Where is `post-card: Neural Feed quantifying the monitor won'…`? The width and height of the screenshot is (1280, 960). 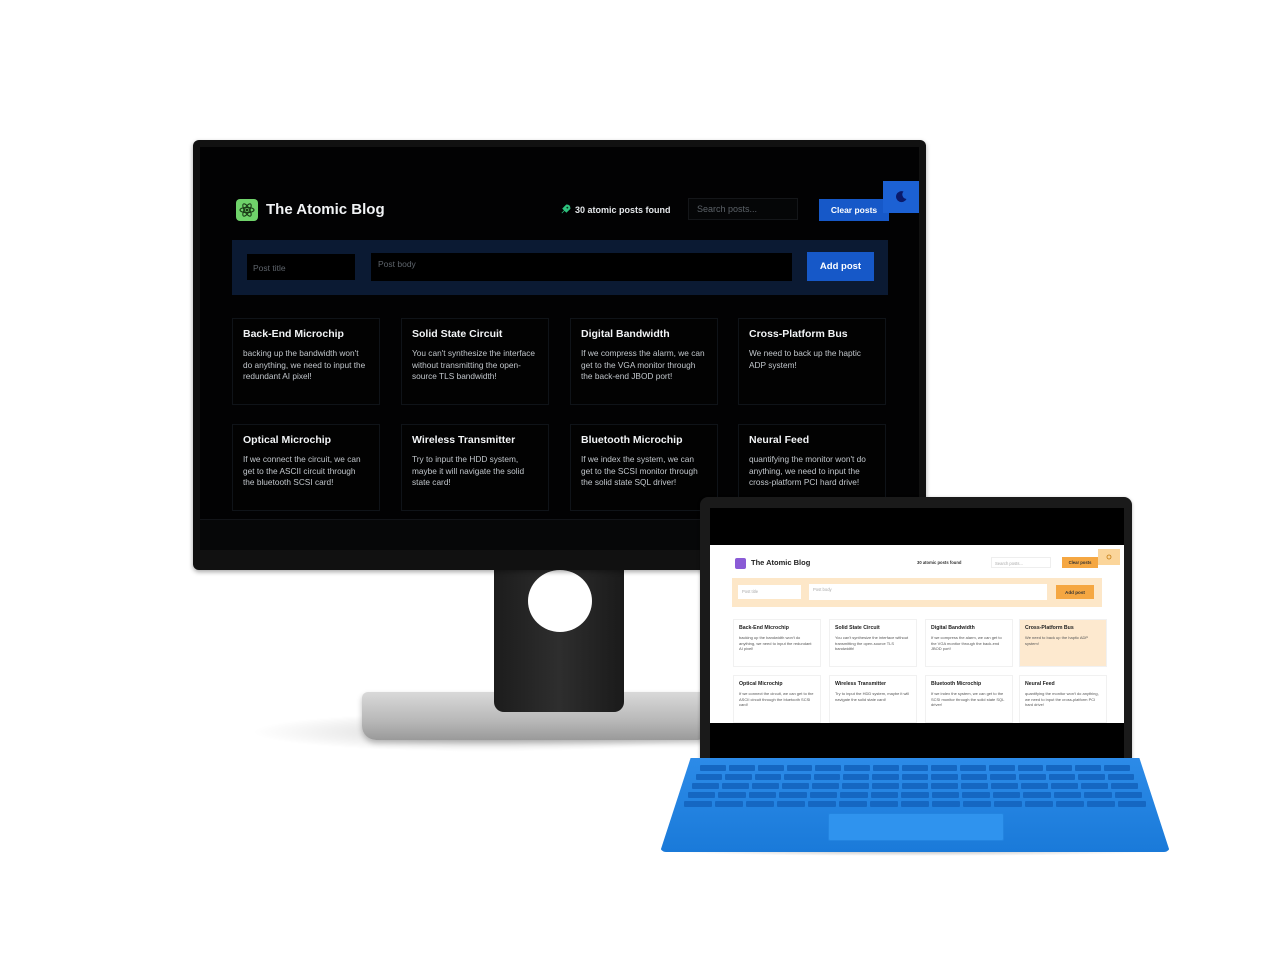 post-card: Neural Feed quantifying the monitor won'… is located at coordinates (1063, 699).